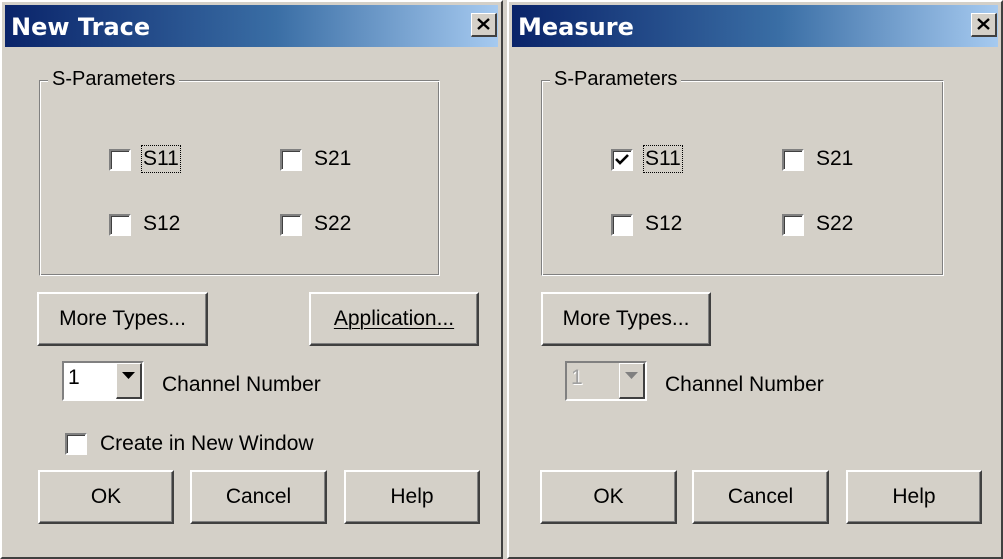  I want to click on check-icon, so click(622, 159).